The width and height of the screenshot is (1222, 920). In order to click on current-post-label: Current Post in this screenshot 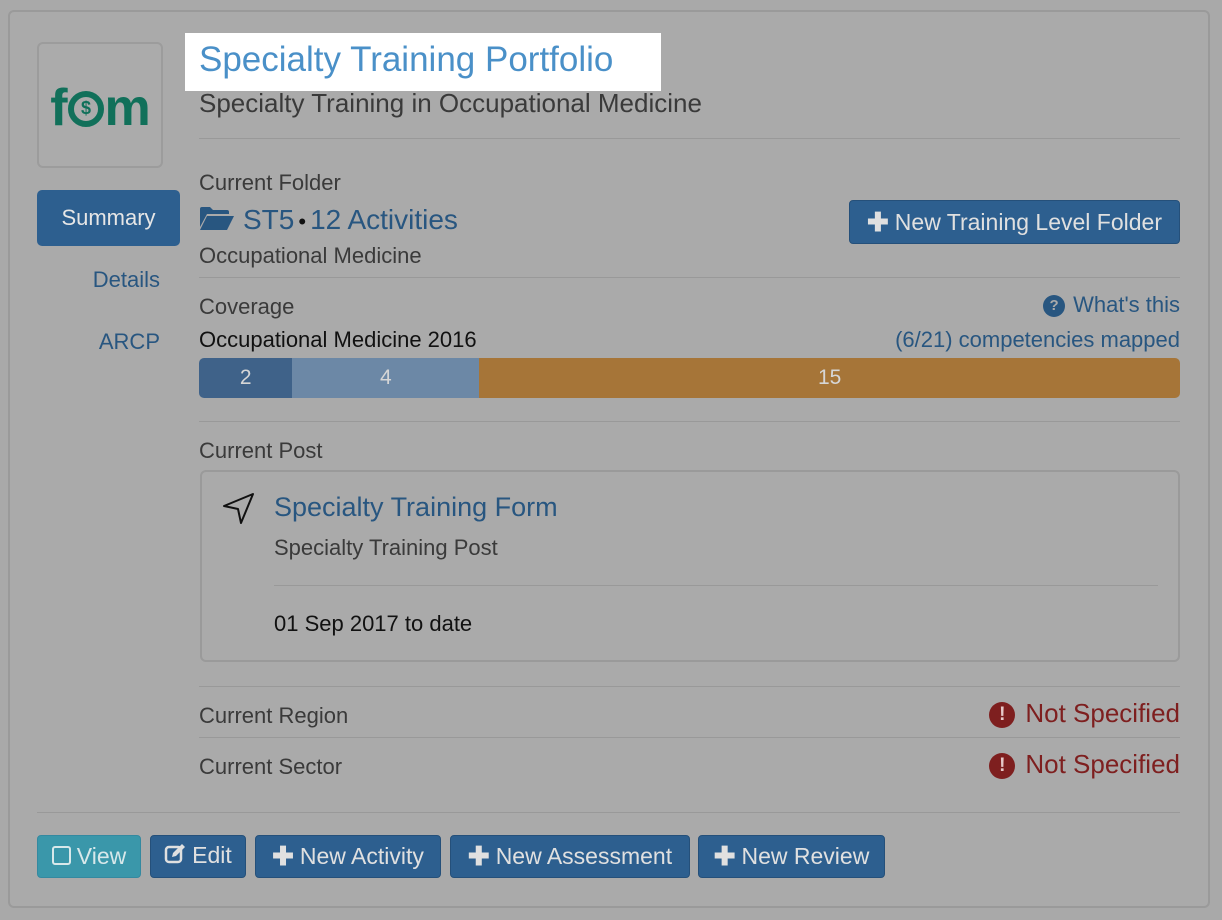, I will do `click(261, 450)`.